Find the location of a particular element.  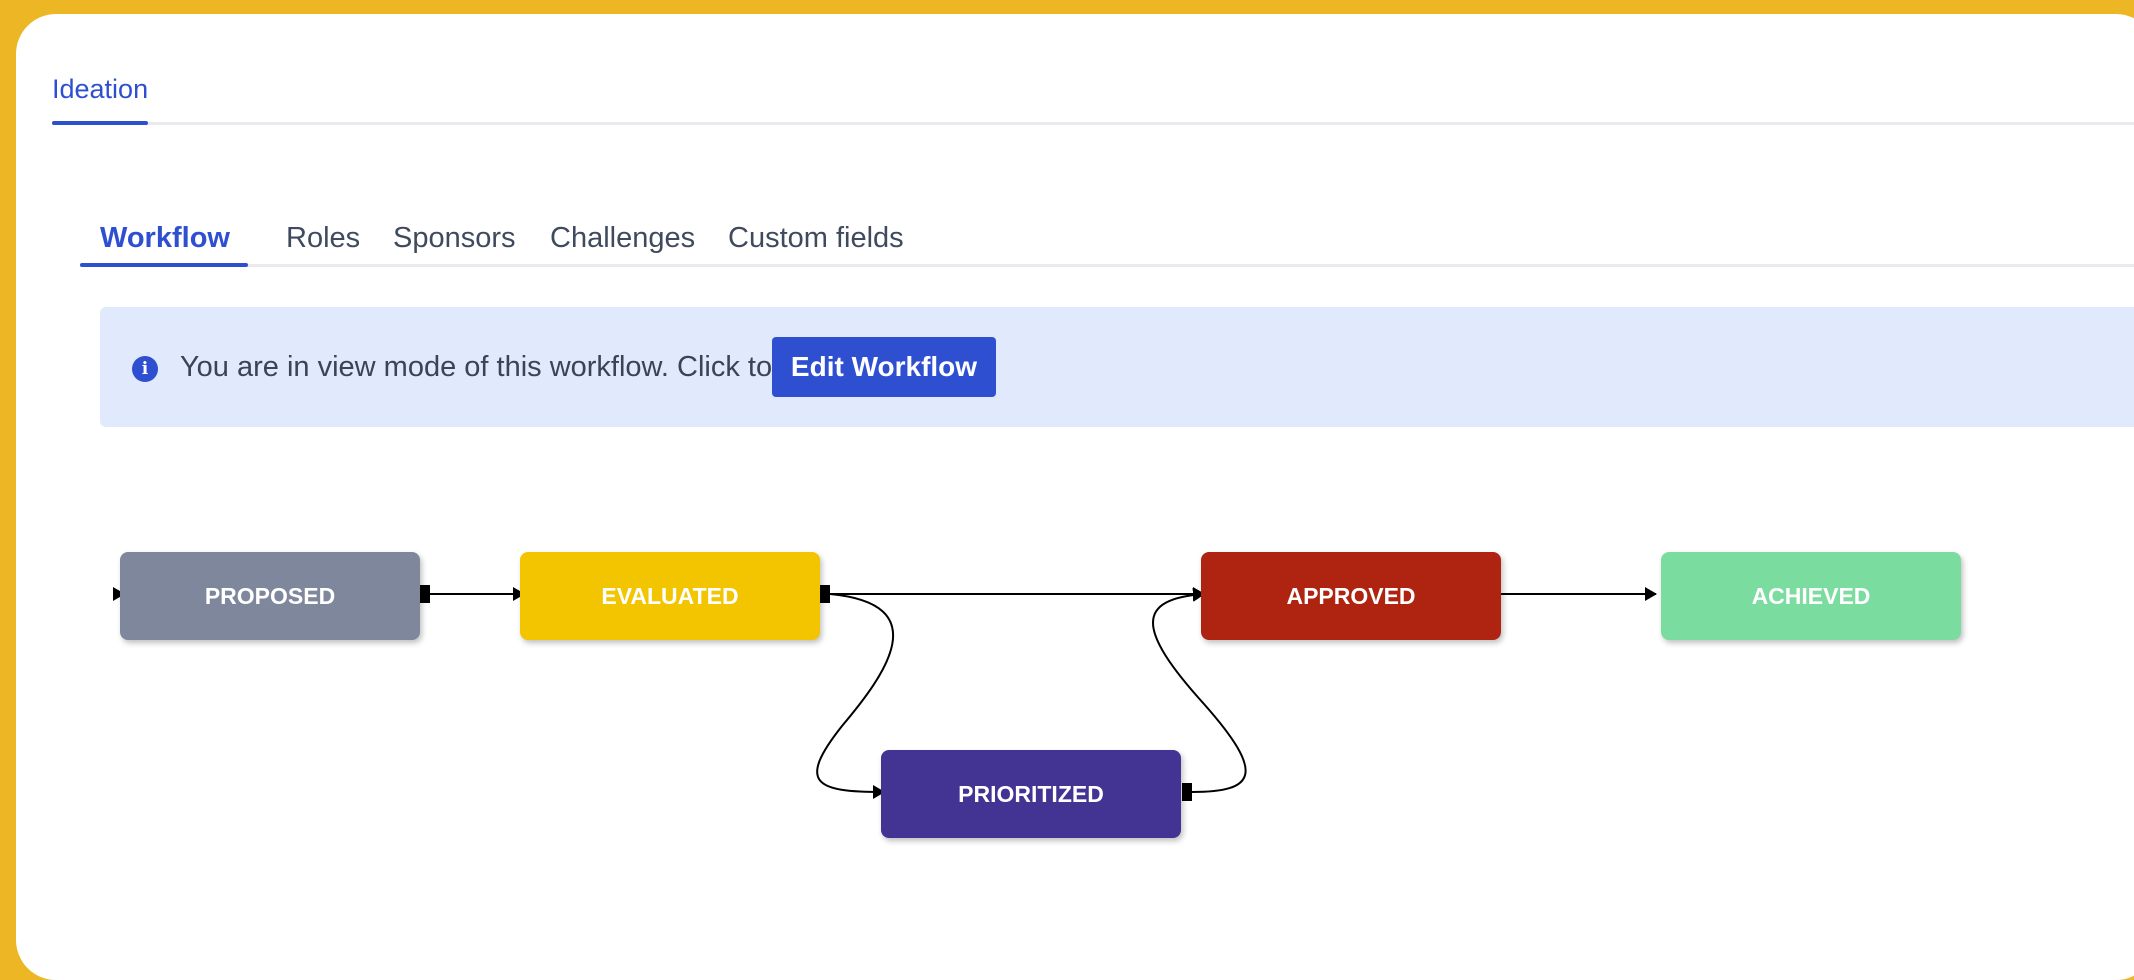

top-tab-bar: Ideation is located at coordinates (1093, 99).